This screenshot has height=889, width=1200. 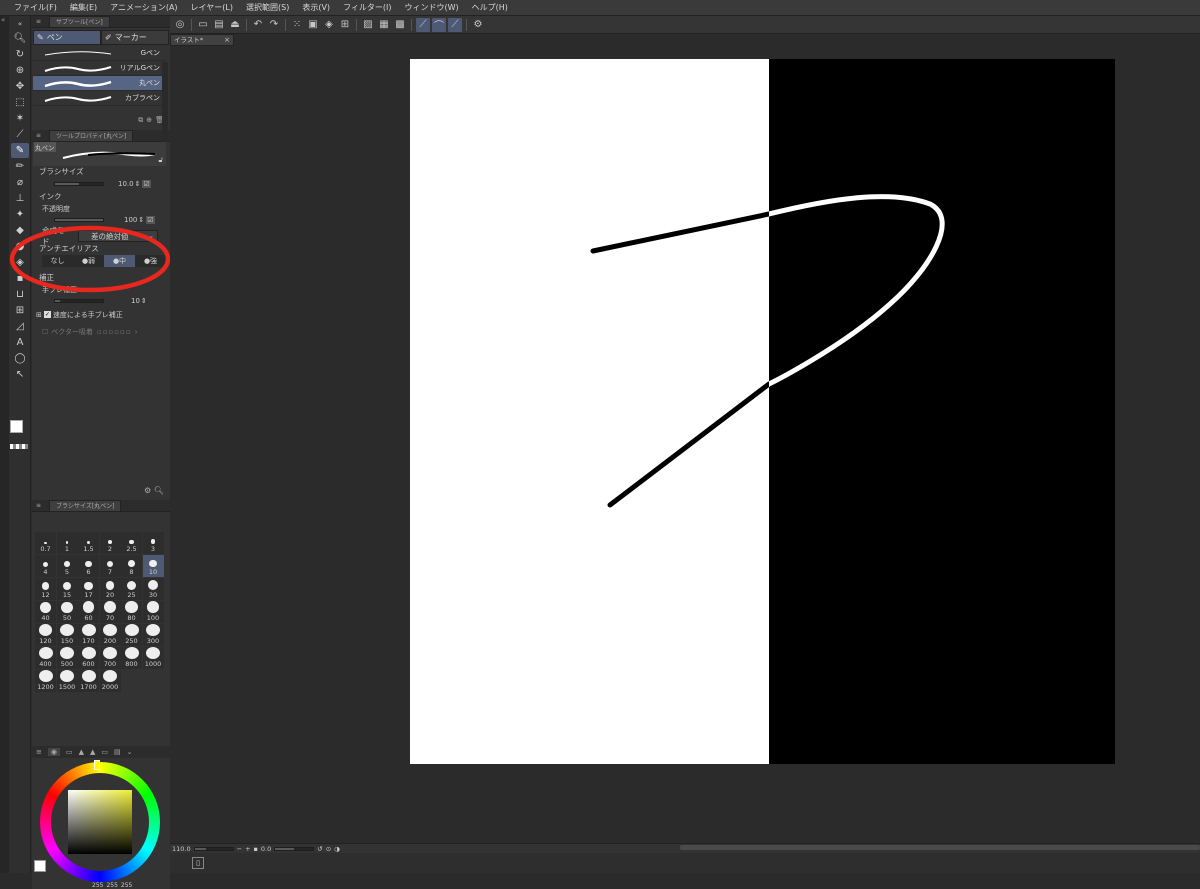 I want to click on stabilization-value: 10, so click(x=135, y=301).